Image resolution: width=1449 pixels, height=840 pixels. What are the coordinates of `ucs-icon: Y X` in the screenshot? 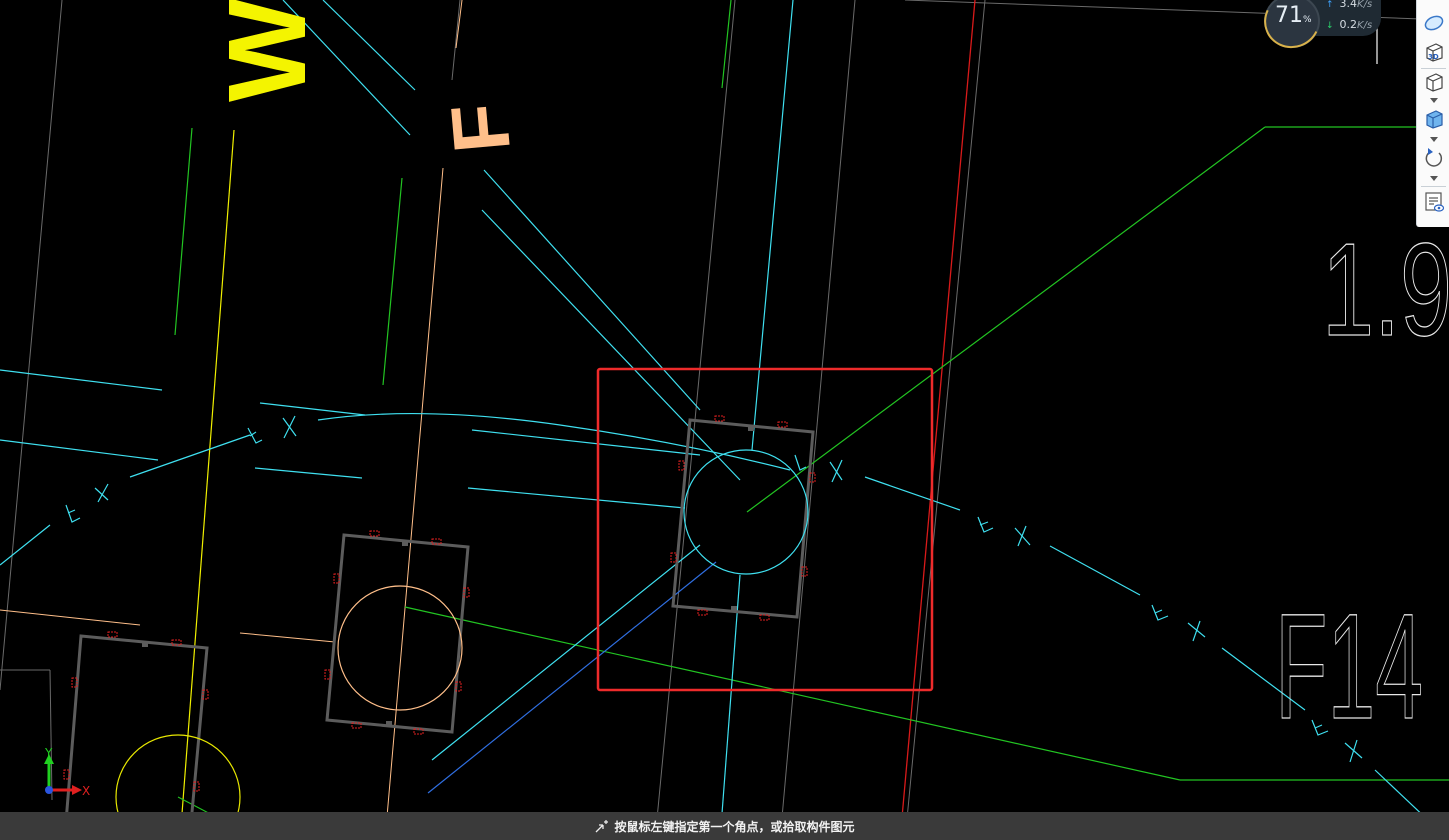 It's located at (67, 772).